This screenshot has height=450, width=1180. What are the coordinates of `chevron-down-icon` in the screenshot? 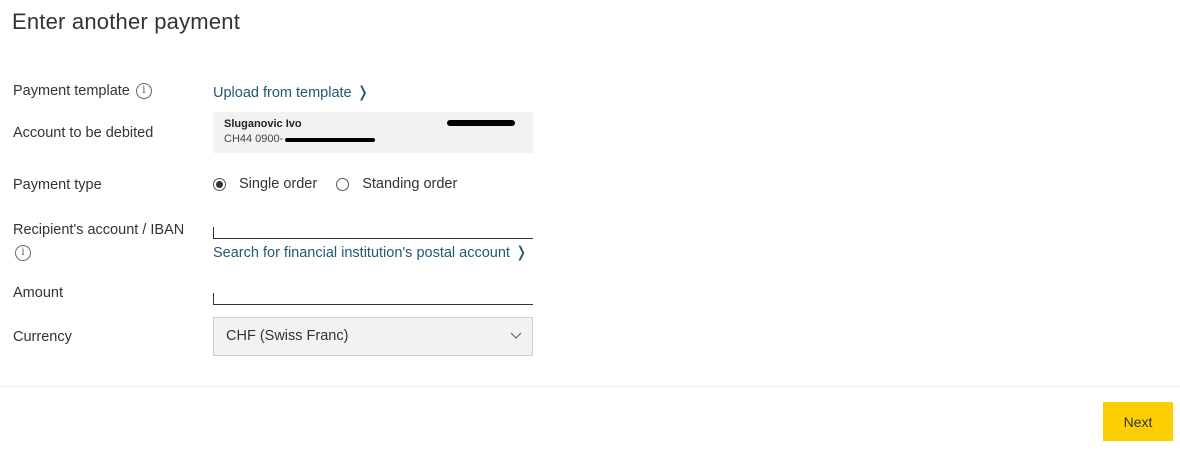 It's located at (516, 335).